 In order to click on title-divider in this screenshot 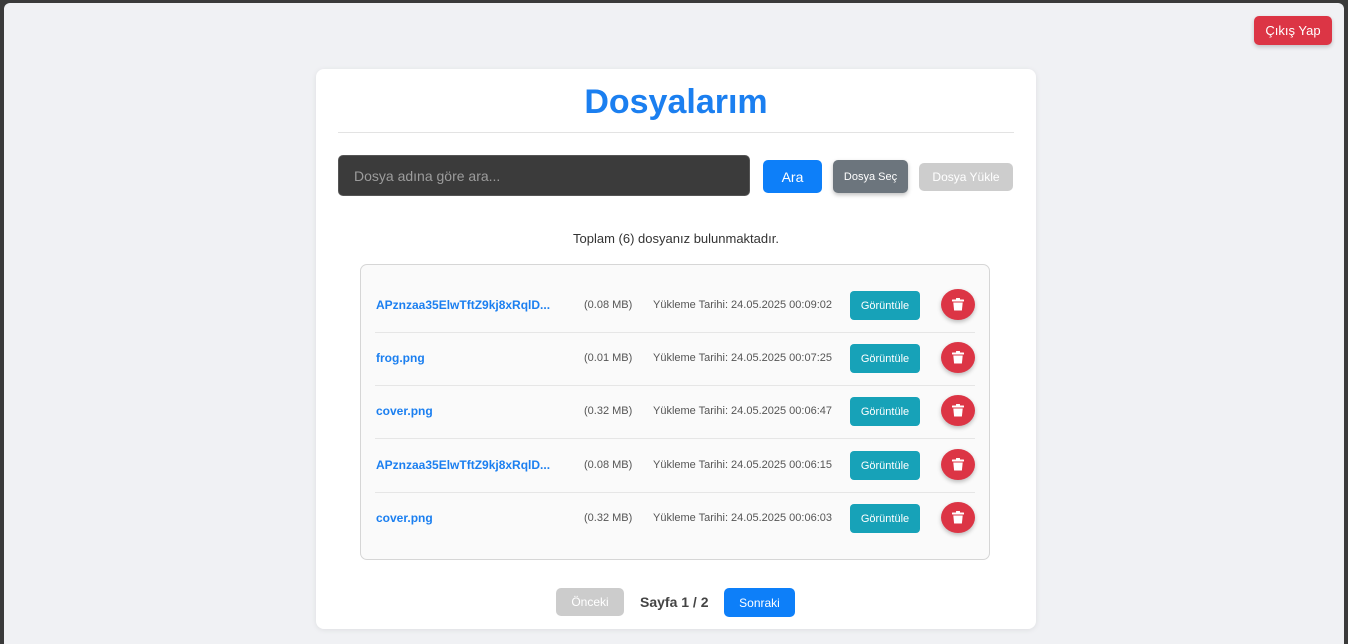, I will do `click(676, 132)`.